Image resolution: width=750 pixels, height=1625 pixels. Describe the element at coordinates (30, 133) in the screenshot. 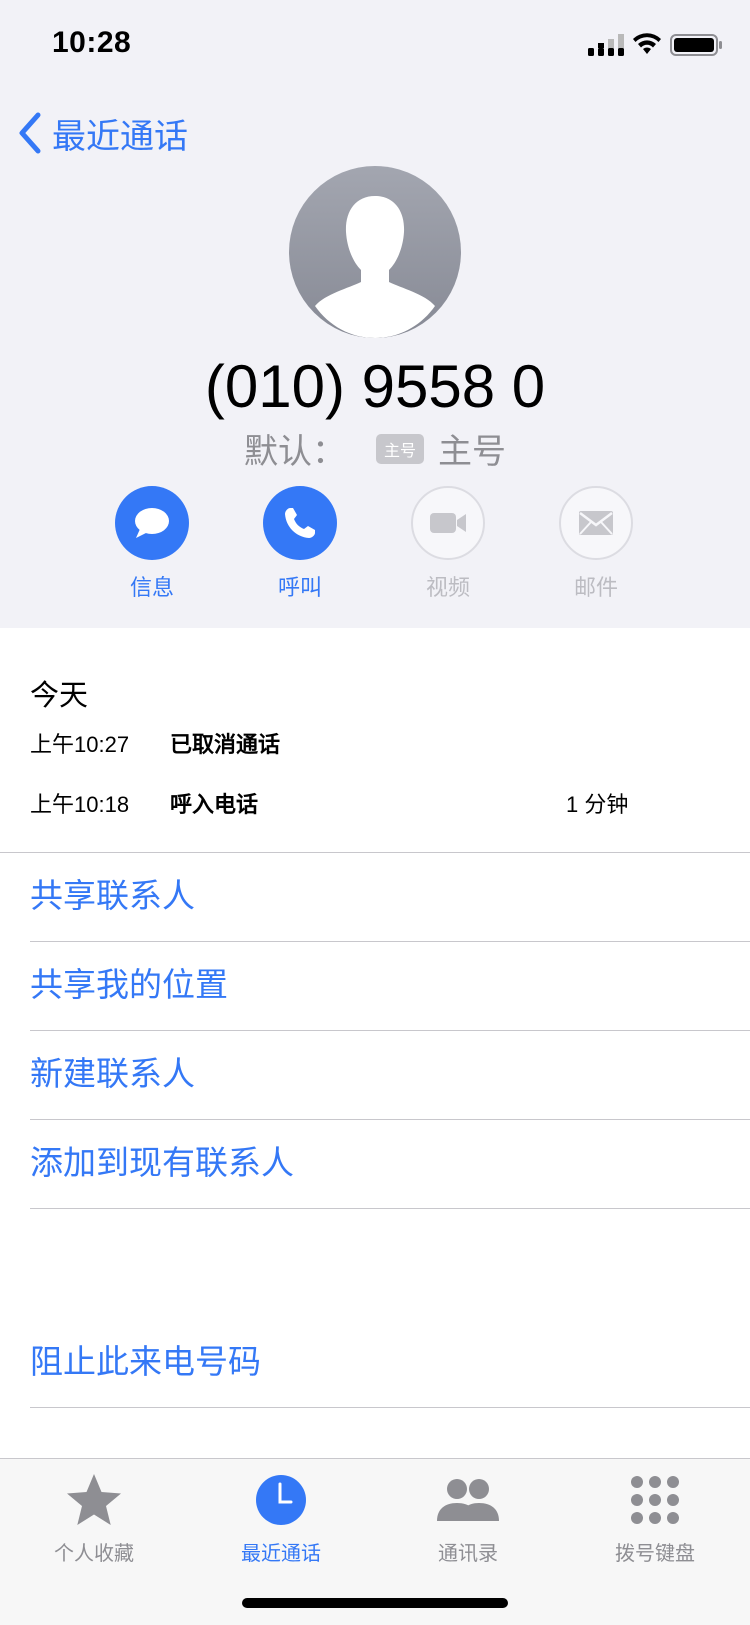

I see `chevron-left-icon` at that location.